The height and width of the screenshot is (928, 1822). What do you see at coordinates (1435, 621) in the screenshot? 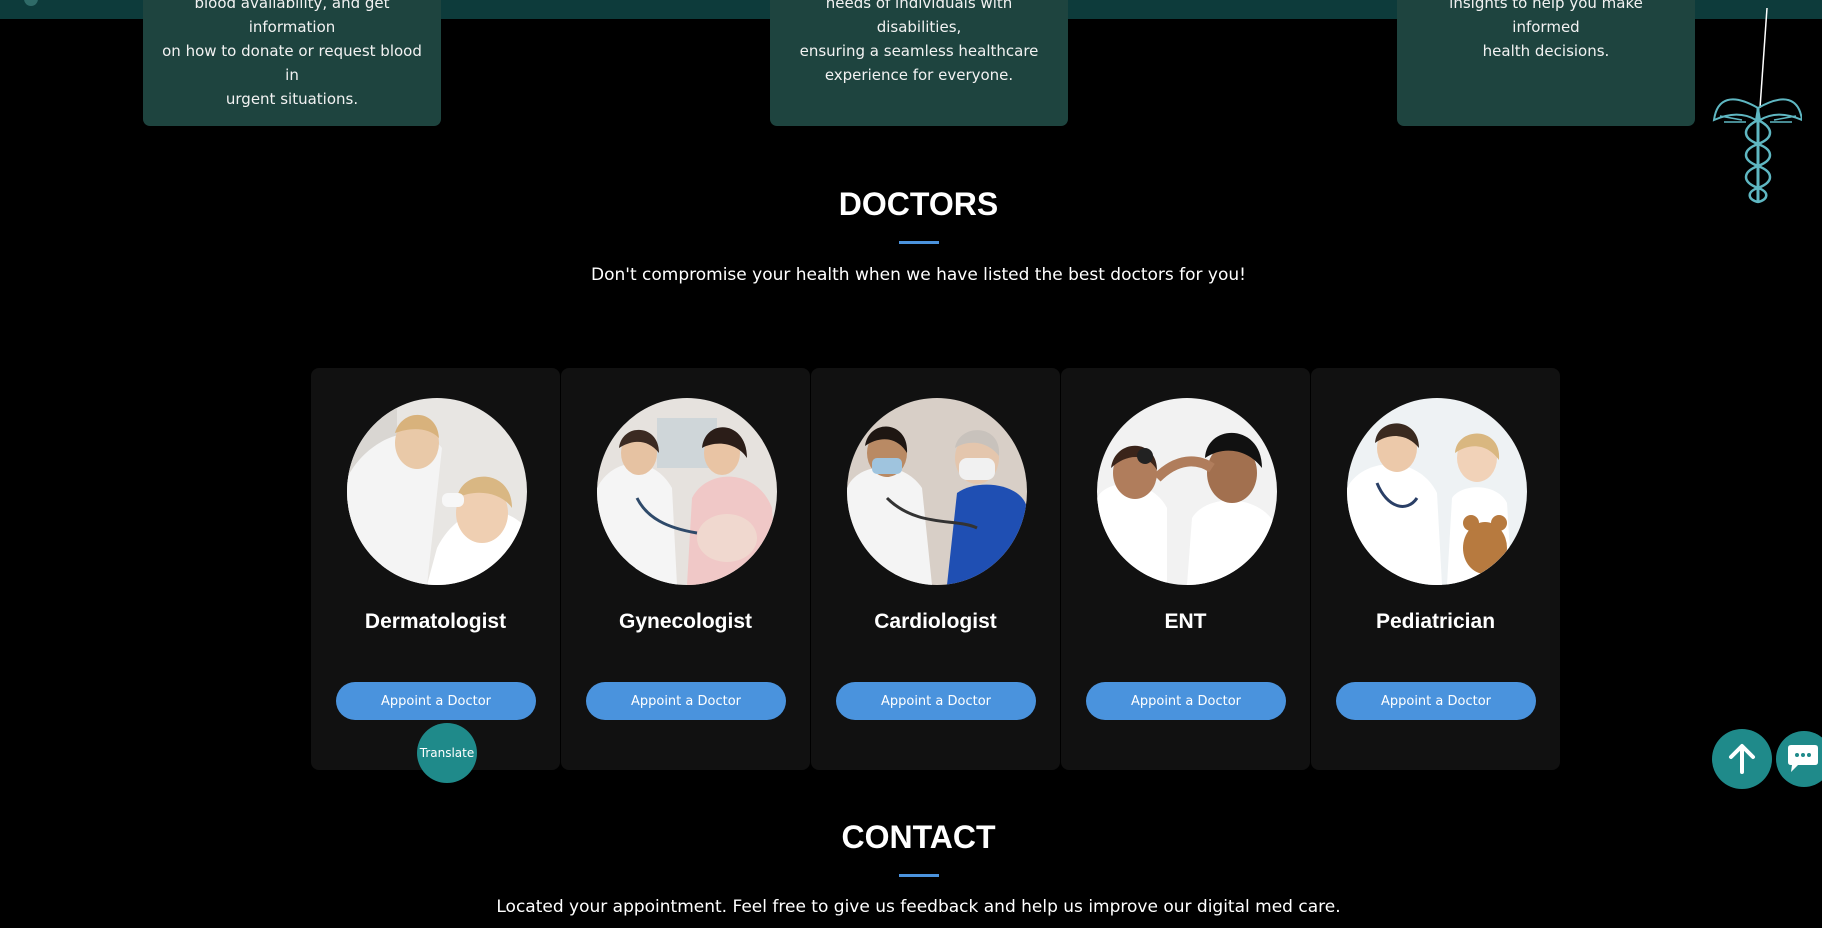
I see `doctor-name: Pediatrician` at bounding box center [1435, 621].